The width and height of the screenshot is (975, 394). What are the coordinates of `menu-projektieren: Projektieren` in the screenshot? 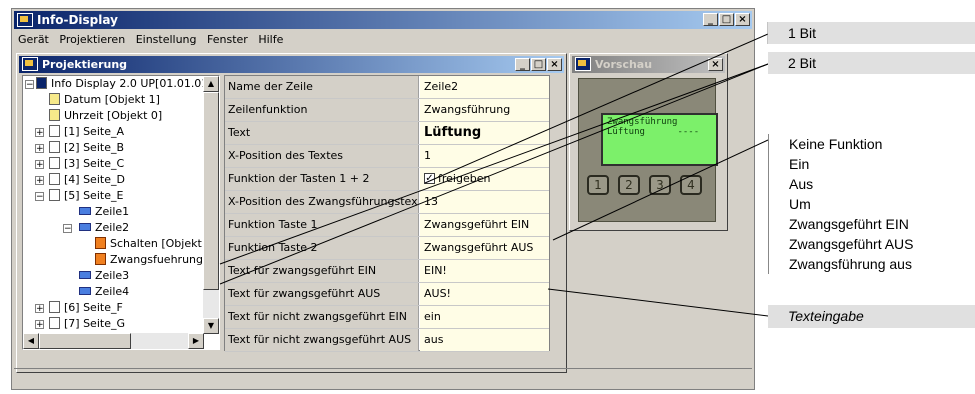 It's located at (92, 39).